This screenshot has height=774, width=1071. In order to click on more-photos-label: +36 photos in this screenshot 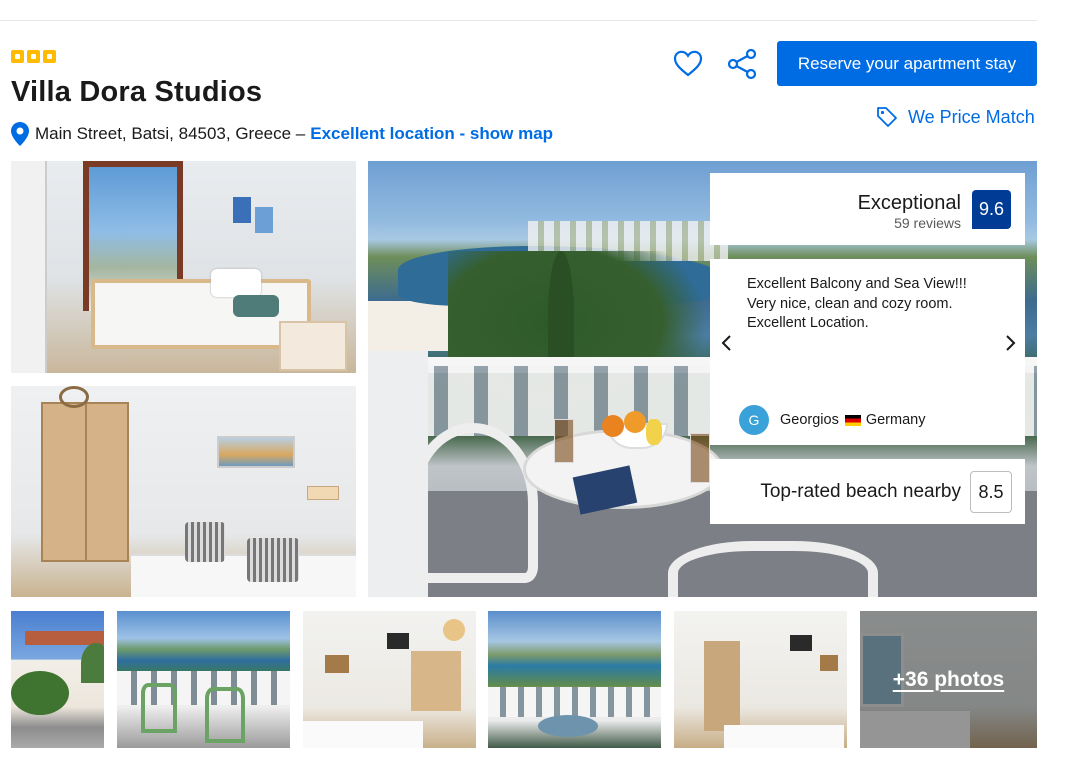, I will do `click(948, 679)`.